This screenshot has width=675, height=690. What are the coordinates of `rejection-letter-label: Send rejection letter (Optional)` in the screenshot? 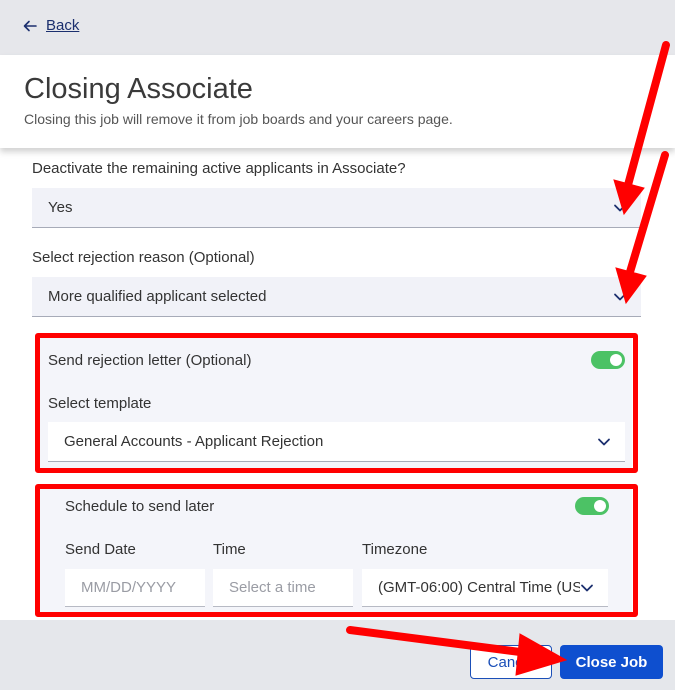 It's located at (150, 360).